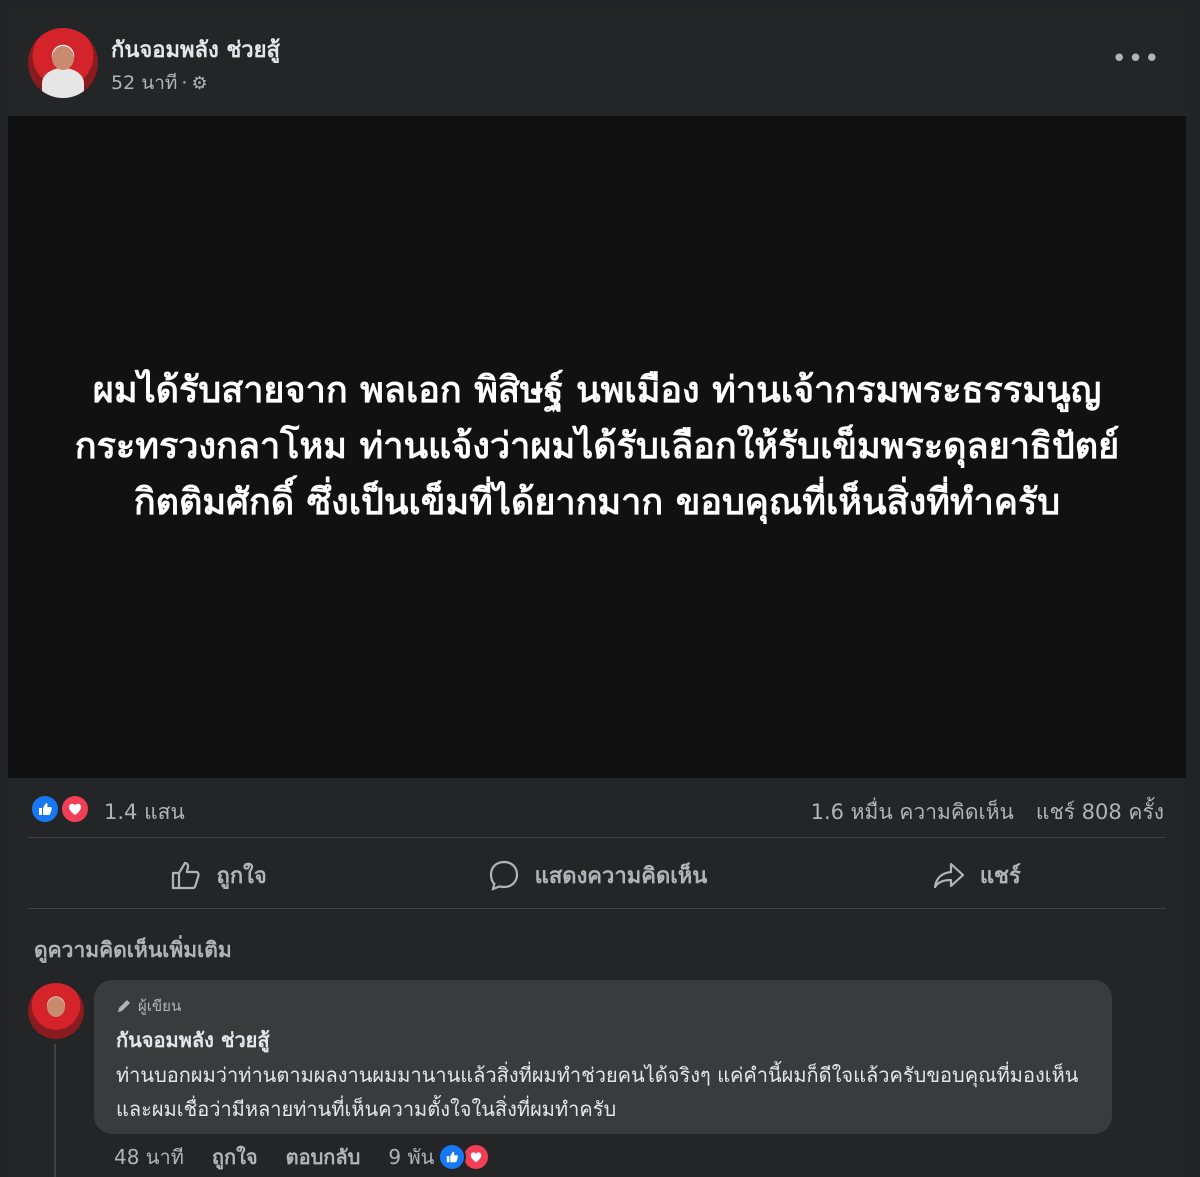  I want to click on post-actions: ถูกใจ แสดงความคิดเห็น แชร์, so click(597, 875).